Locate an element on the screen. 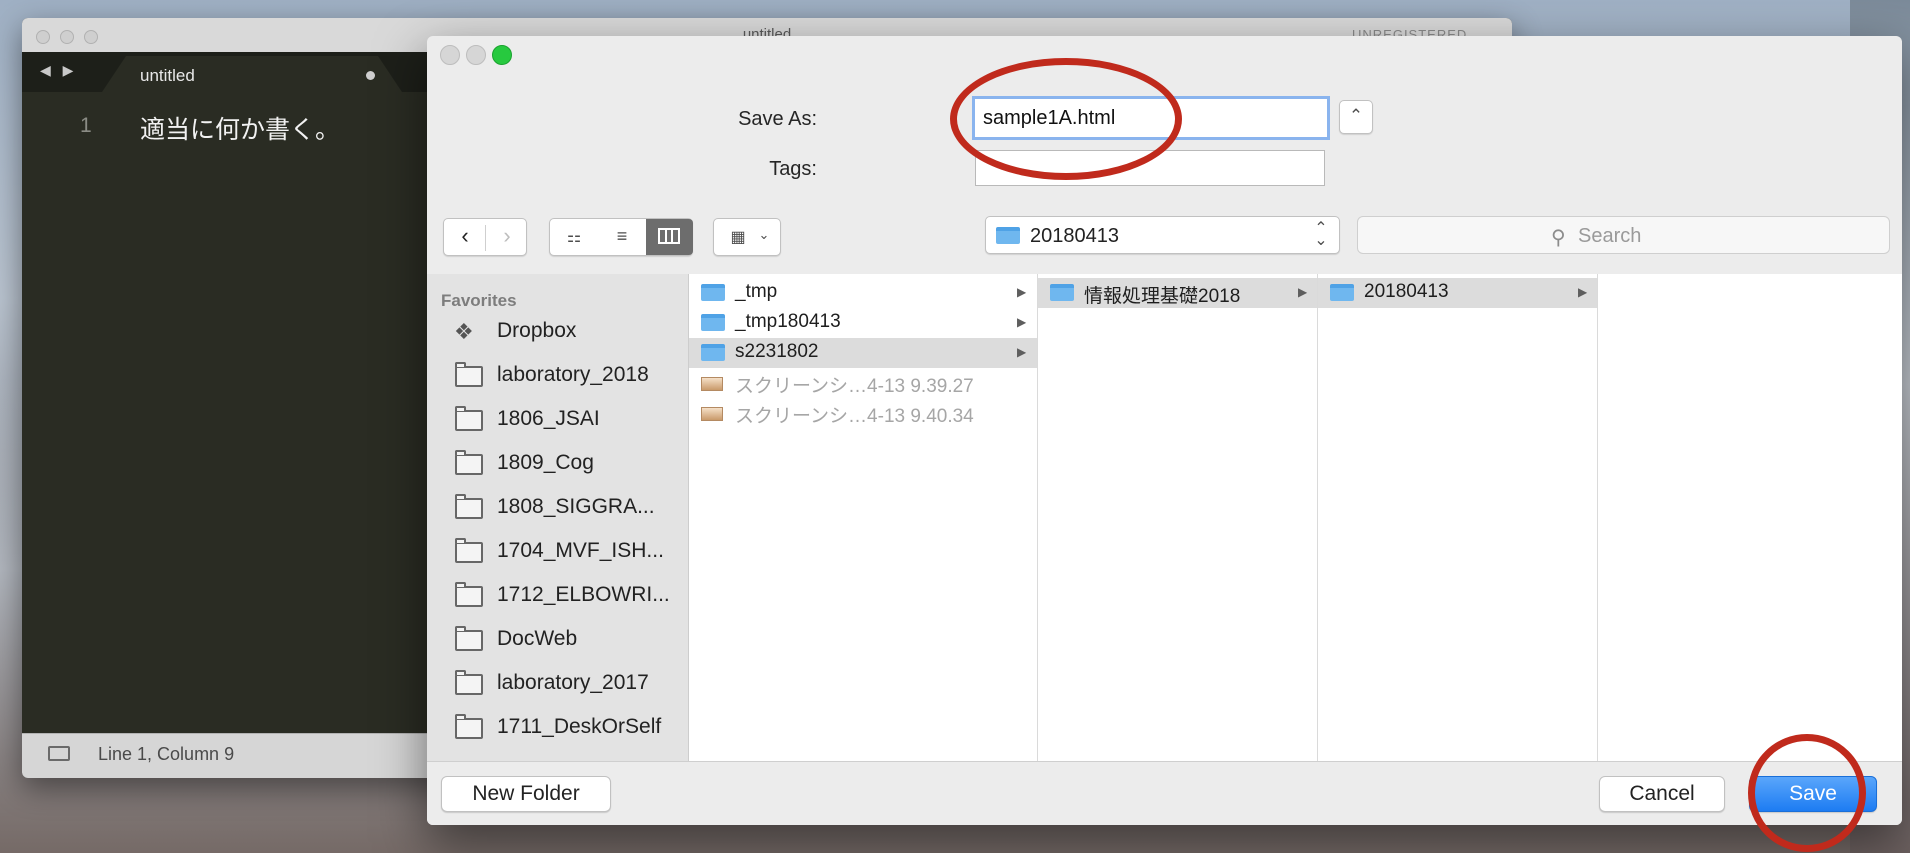  sidebar-item-label: 1806_JSAI is located at coordinates (548, 418).